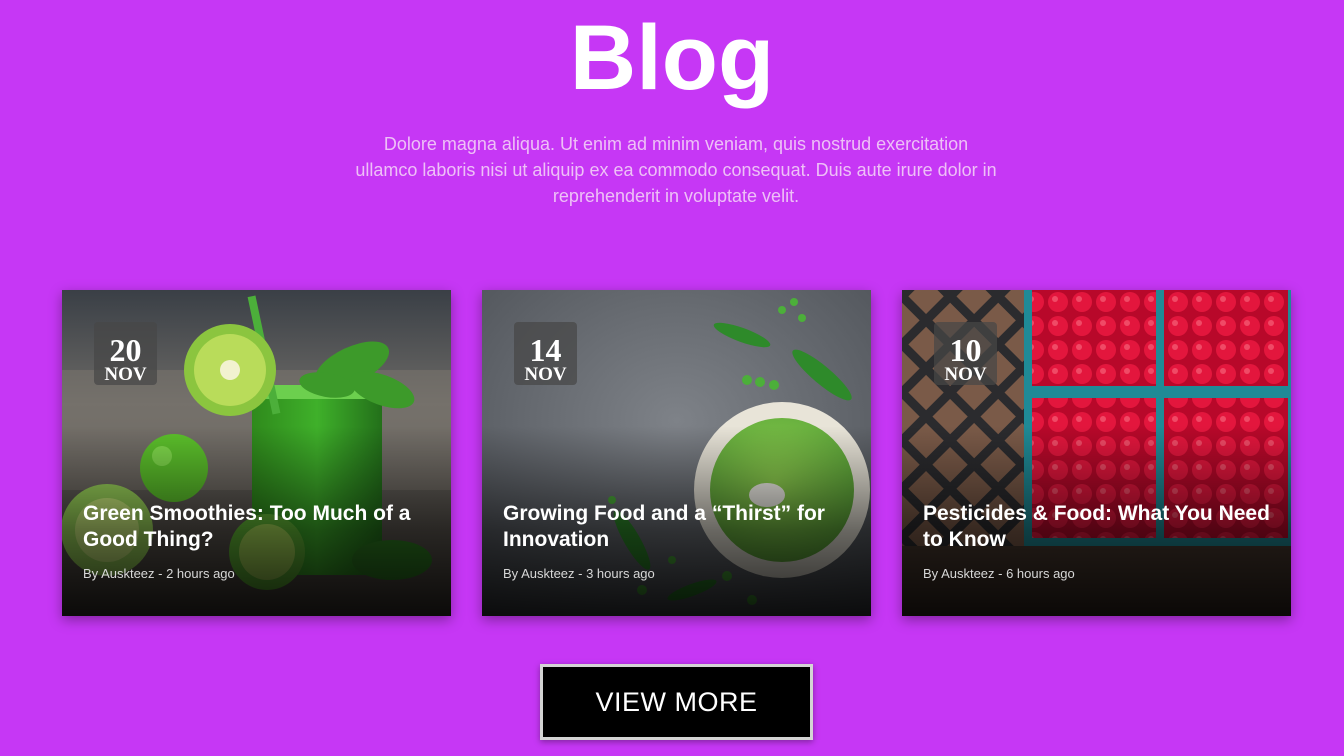 This screenshot has width=1344, height=756. I want to click on post-meta: By Auskteez - 6 hours ago, so click(999, 573).